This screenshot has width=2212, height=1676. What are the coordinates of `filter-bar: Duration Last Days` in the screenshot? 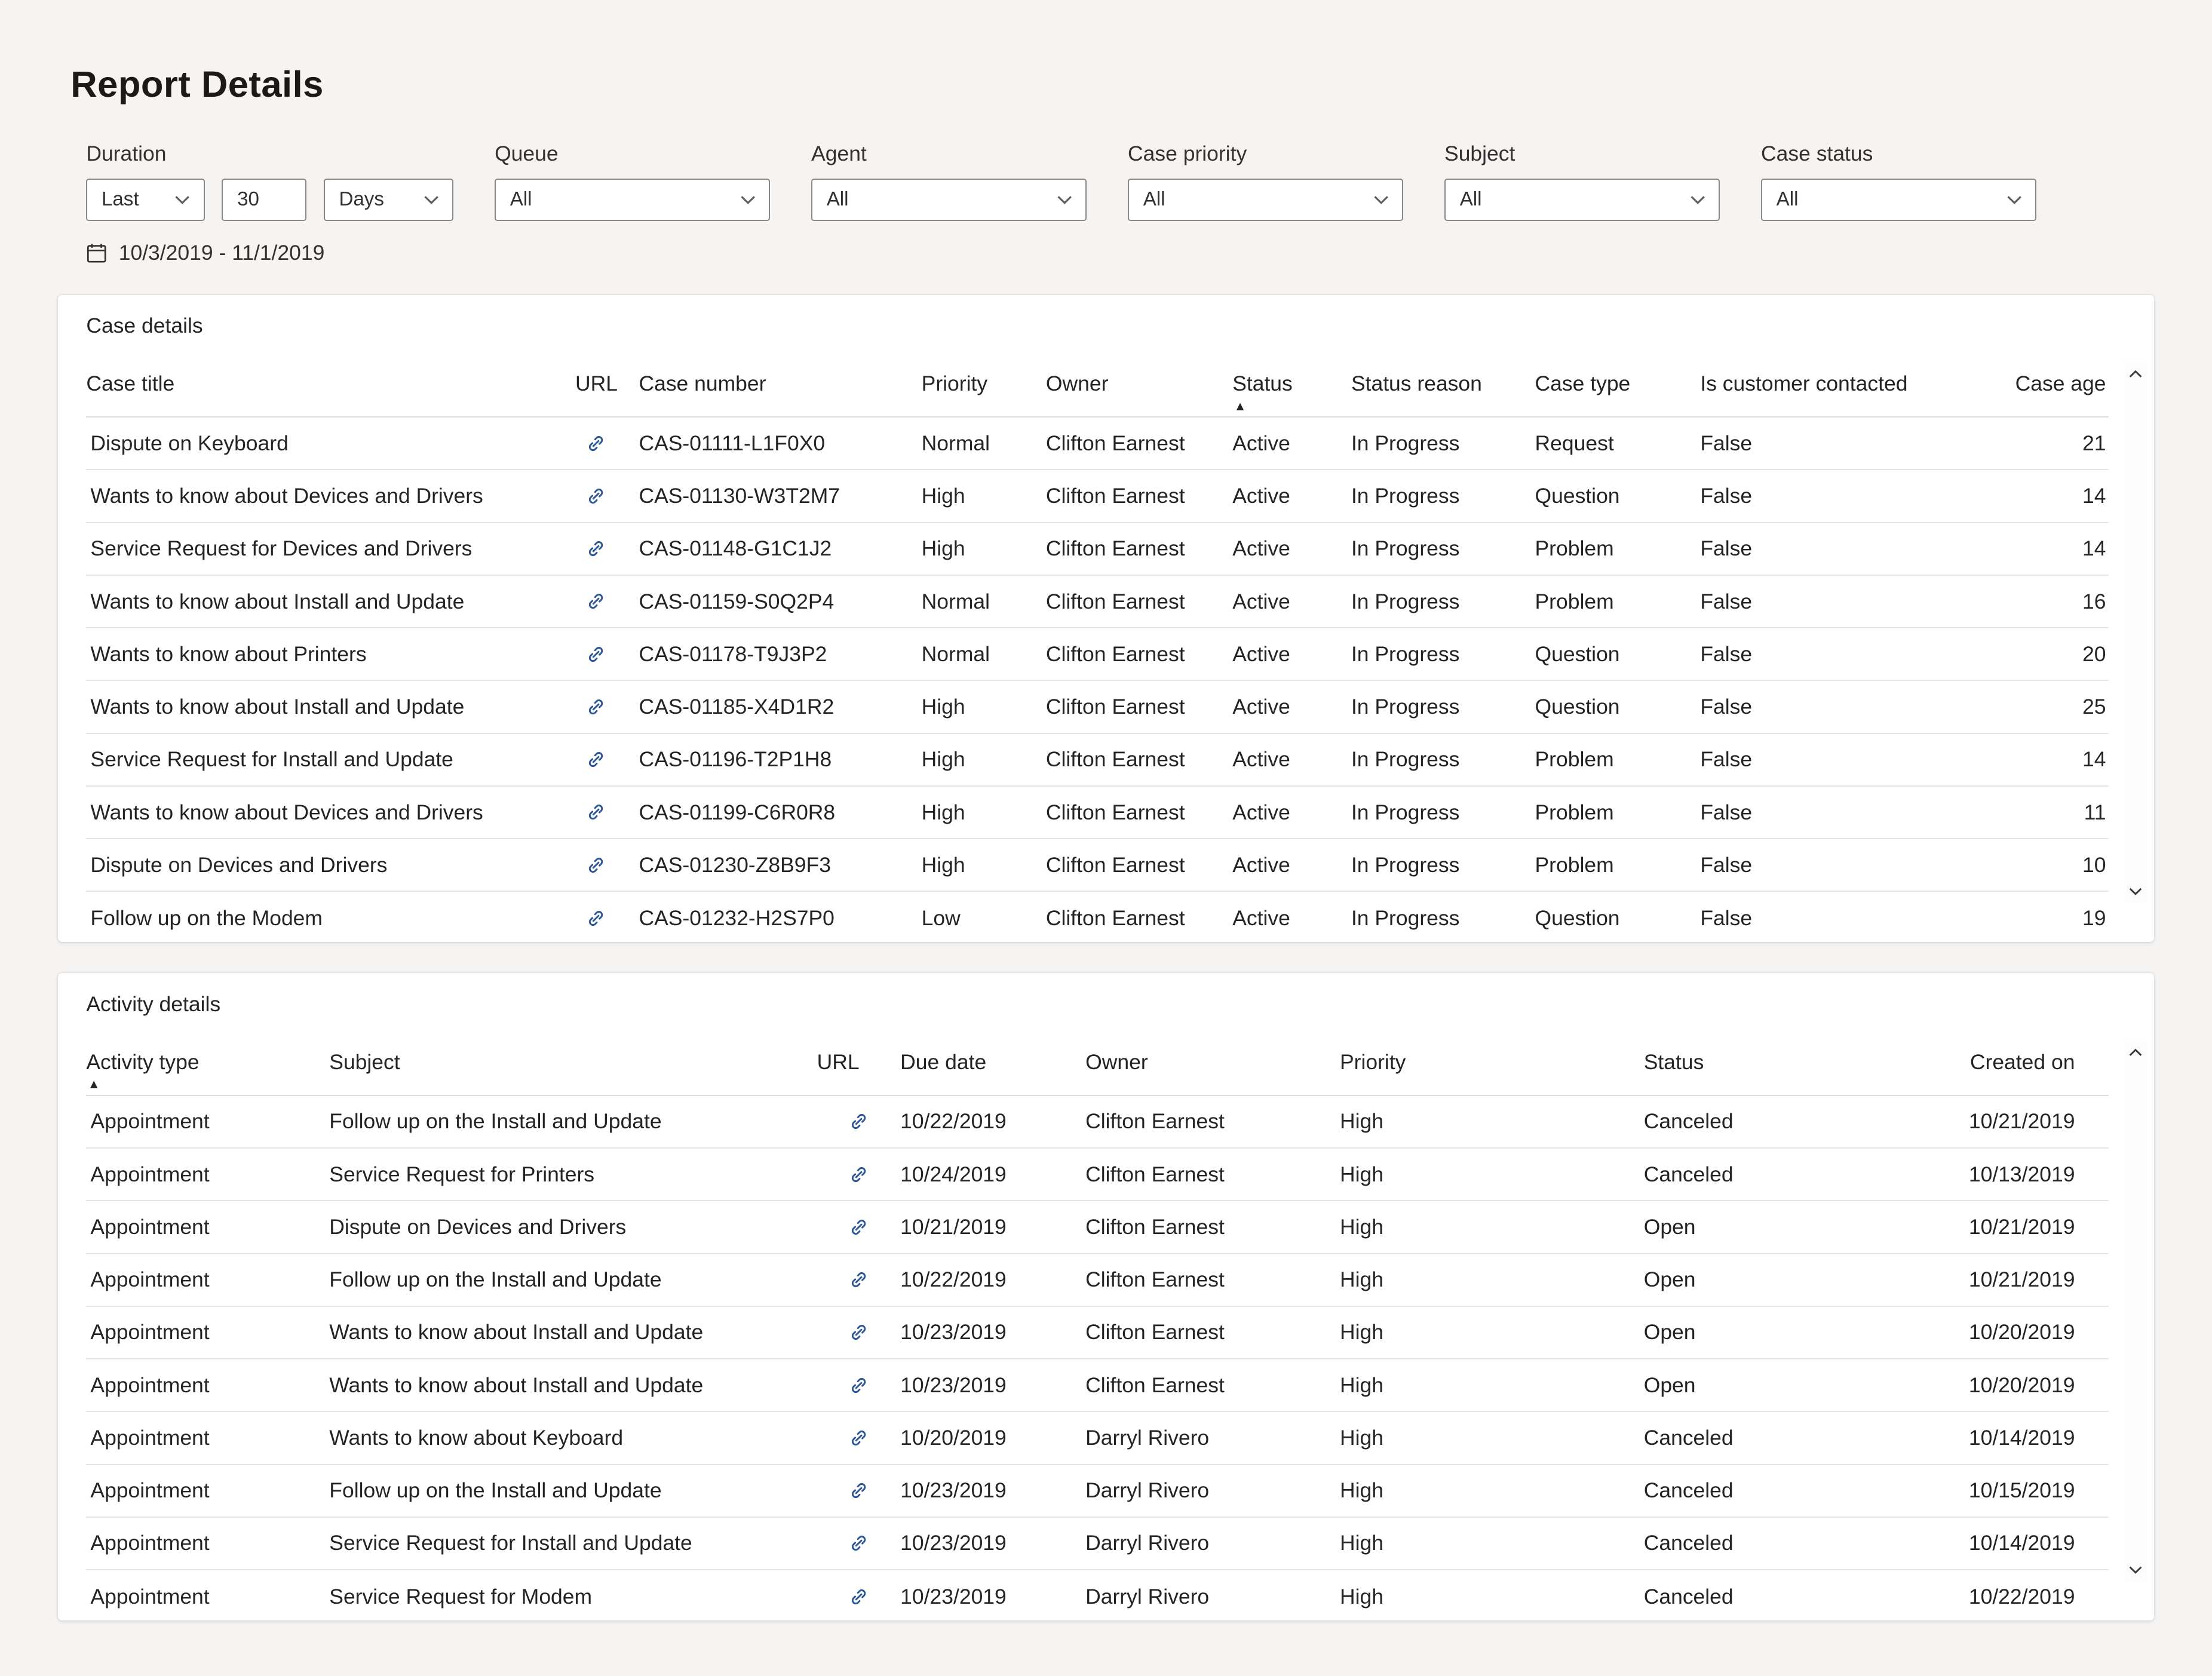 It's located at (1120, 203).